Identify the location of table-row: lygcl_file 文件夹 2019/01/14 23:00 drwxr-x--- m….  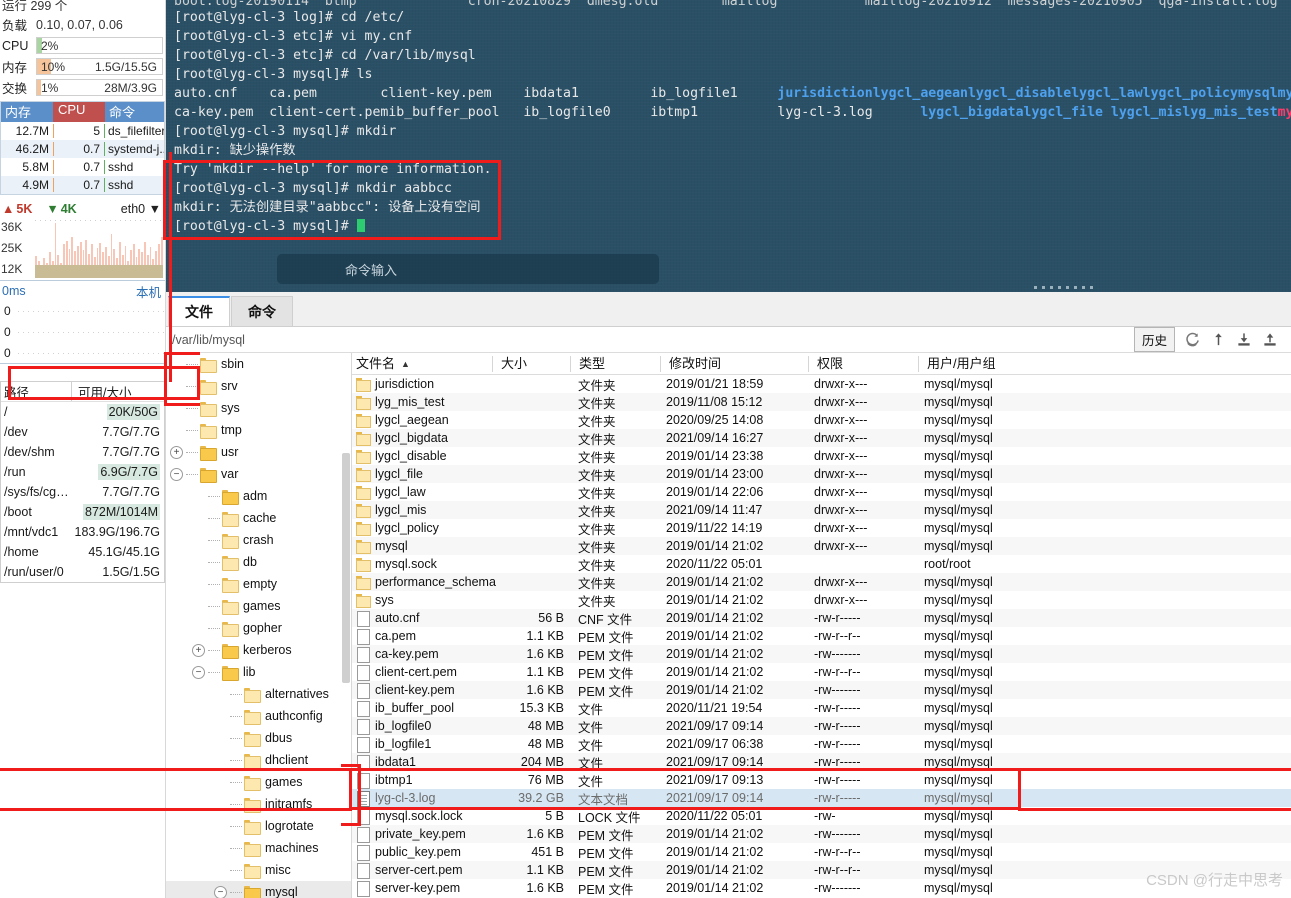
(821, 474).